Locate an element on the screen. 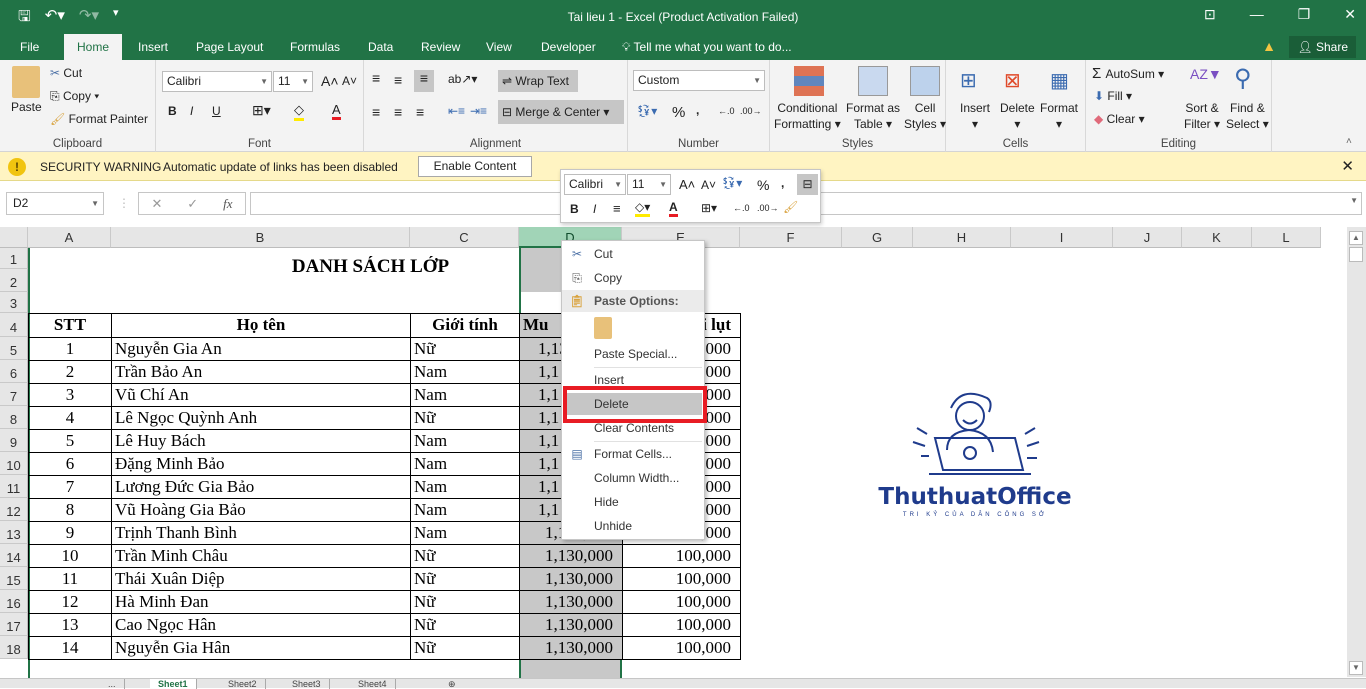 The image size is (1366, 689). cell-name: Cao Ngọc Hân is located at coordinates (261, 625).